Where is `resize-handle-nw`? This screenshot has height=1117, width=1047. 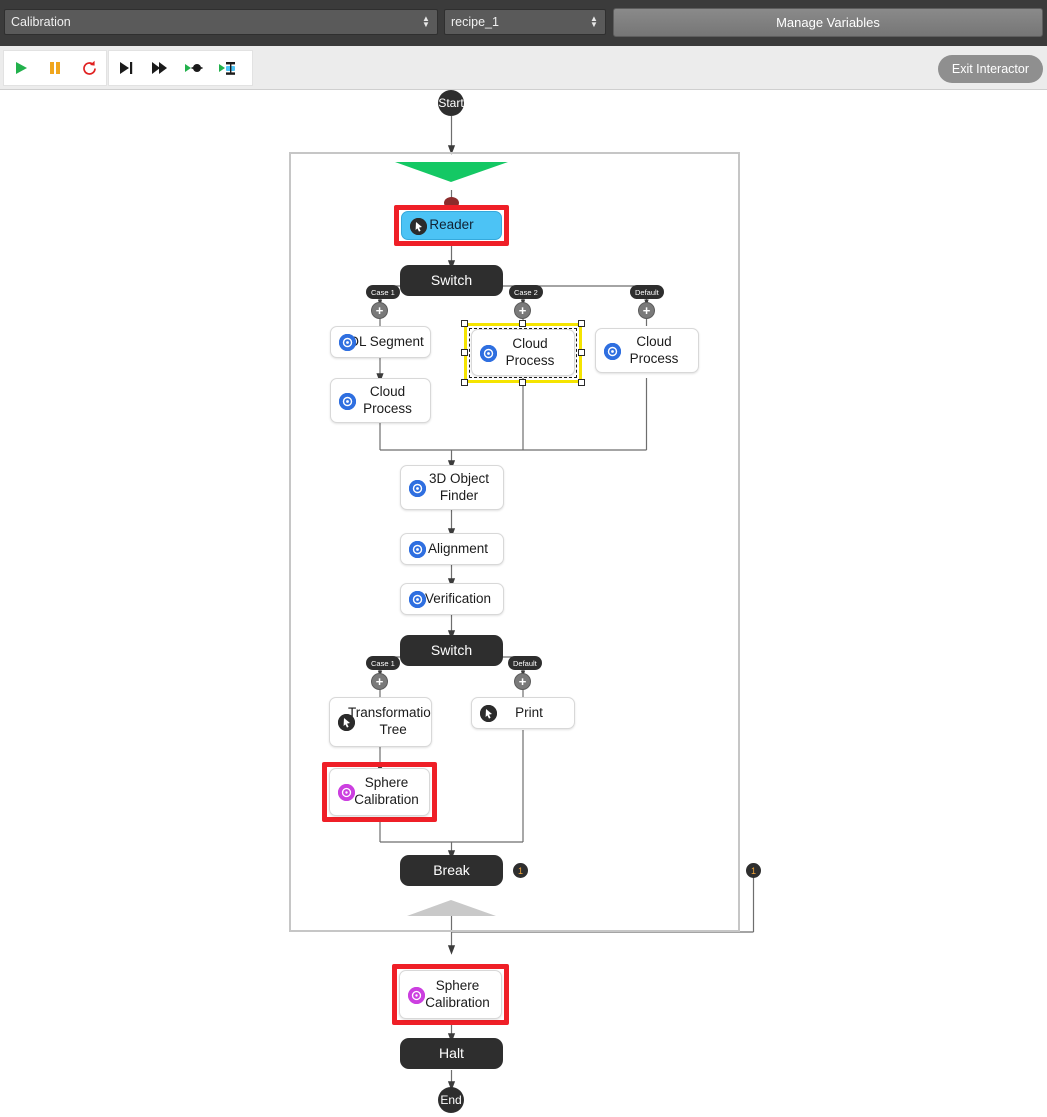 resize-handle-nw is located at coordinates (464, 323).